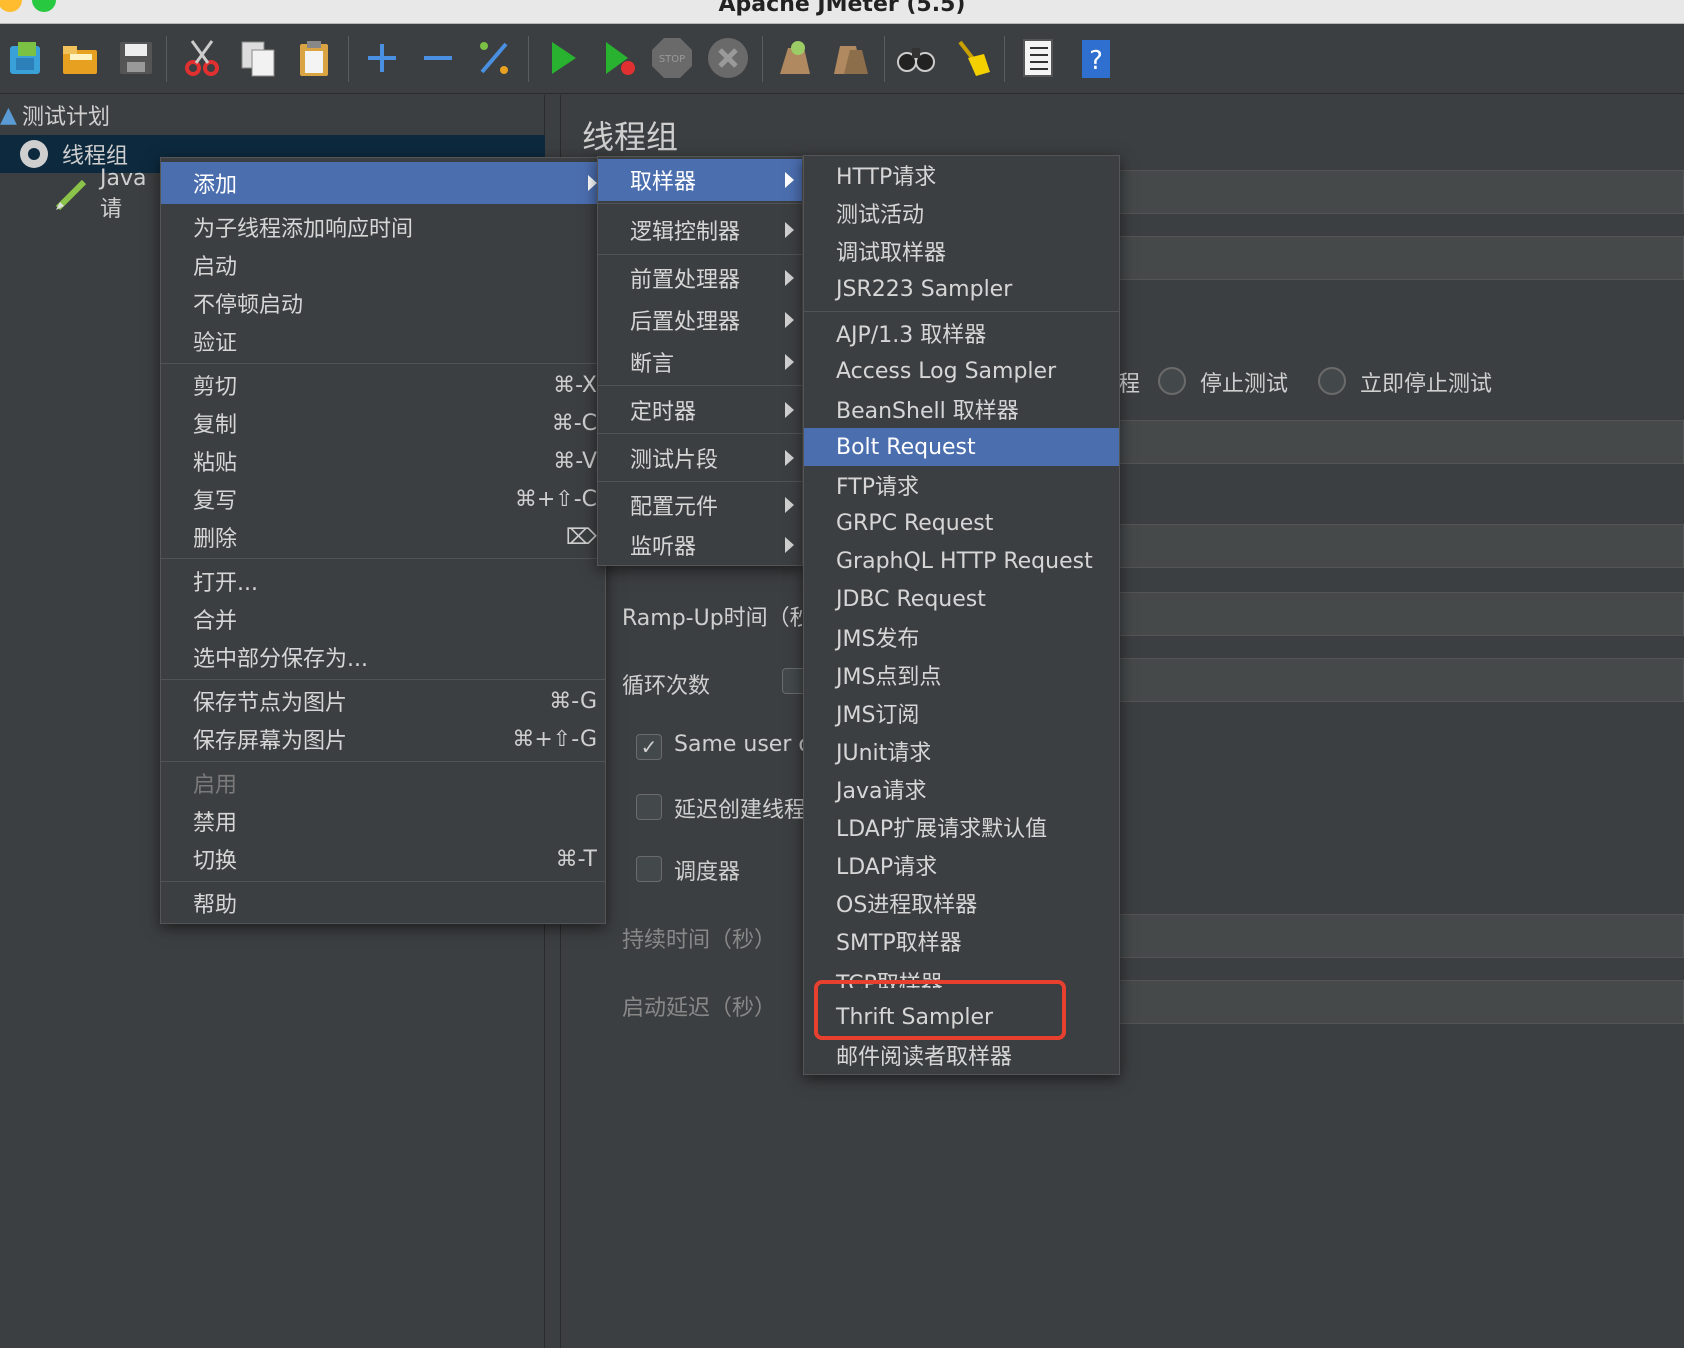  Describe the element at coordinates (383, 903) in the screenshot. I see `menu-item-help: 帮助` at that location.